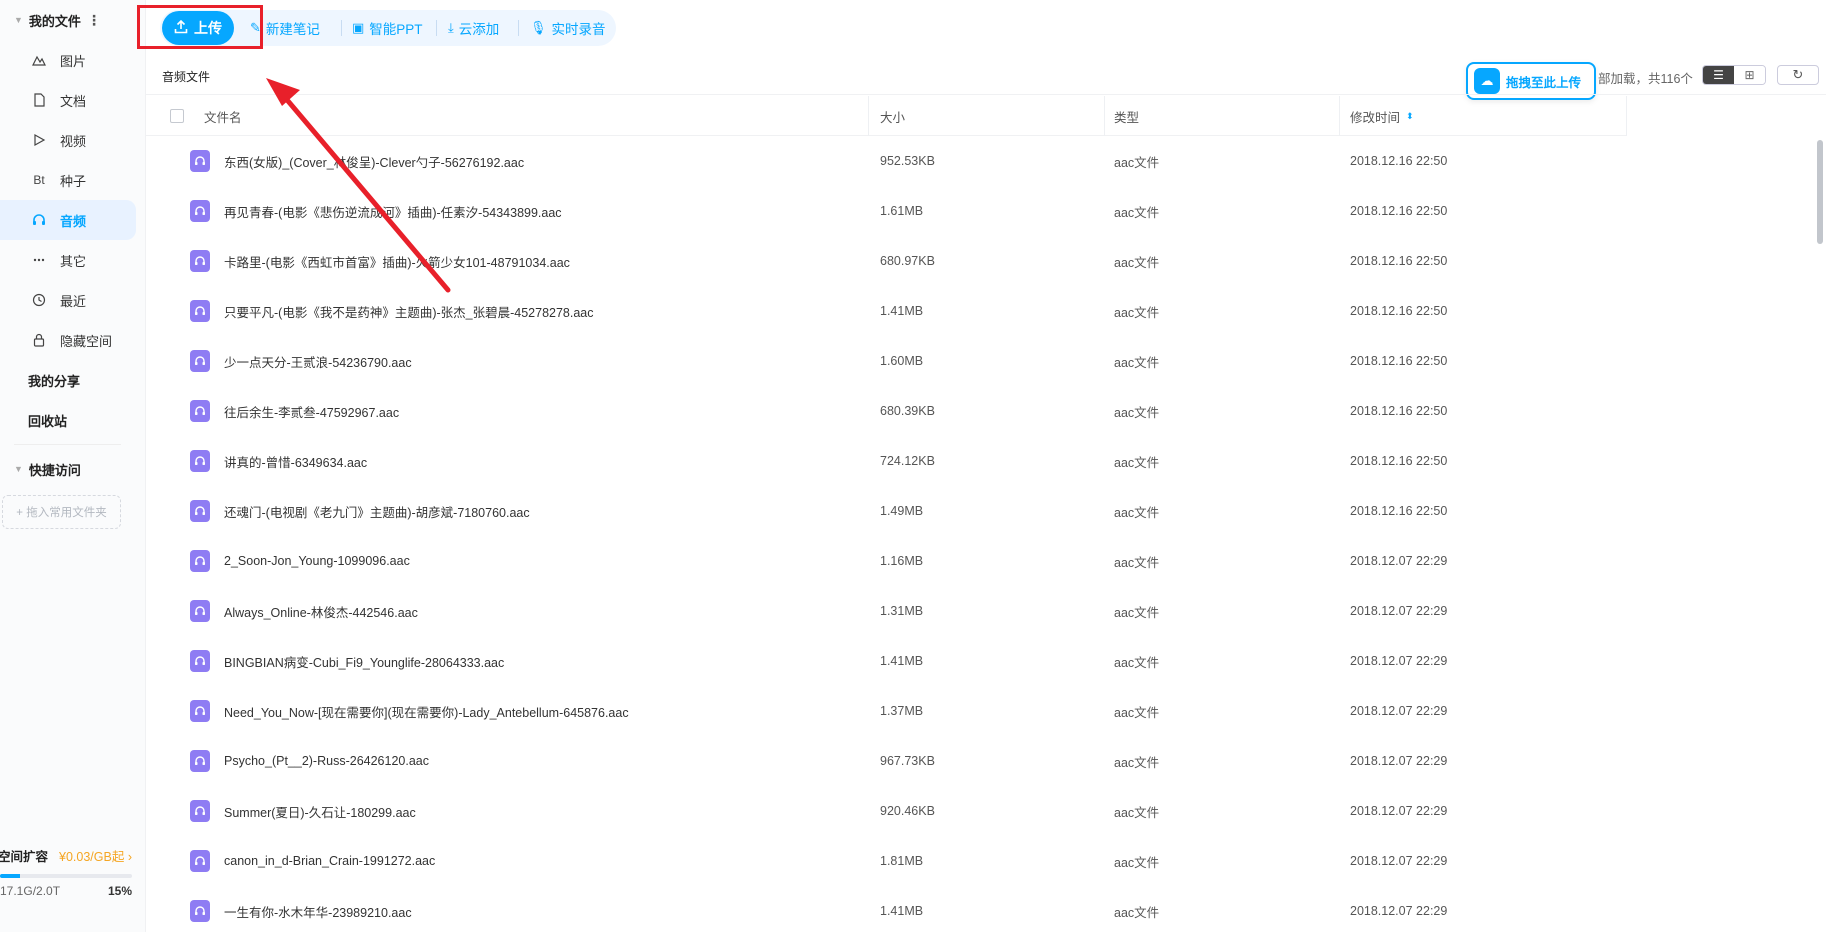  What do you see at coordinates (329, 861) in the screenshot?
I see `file-name: canon_in_d-Brian_Crain-1991272.aac` at bounding box center [329, 861].